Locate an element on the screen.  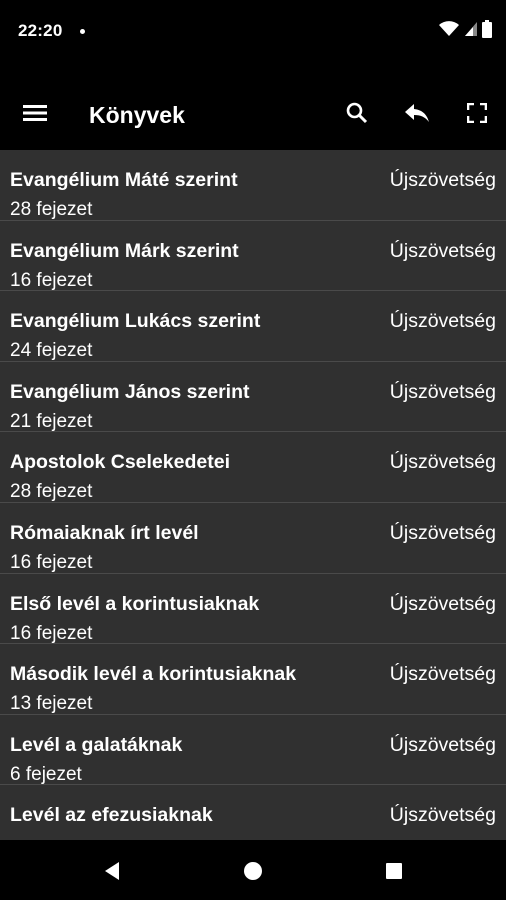
wifi-icon is located at coordinates (449, 28).